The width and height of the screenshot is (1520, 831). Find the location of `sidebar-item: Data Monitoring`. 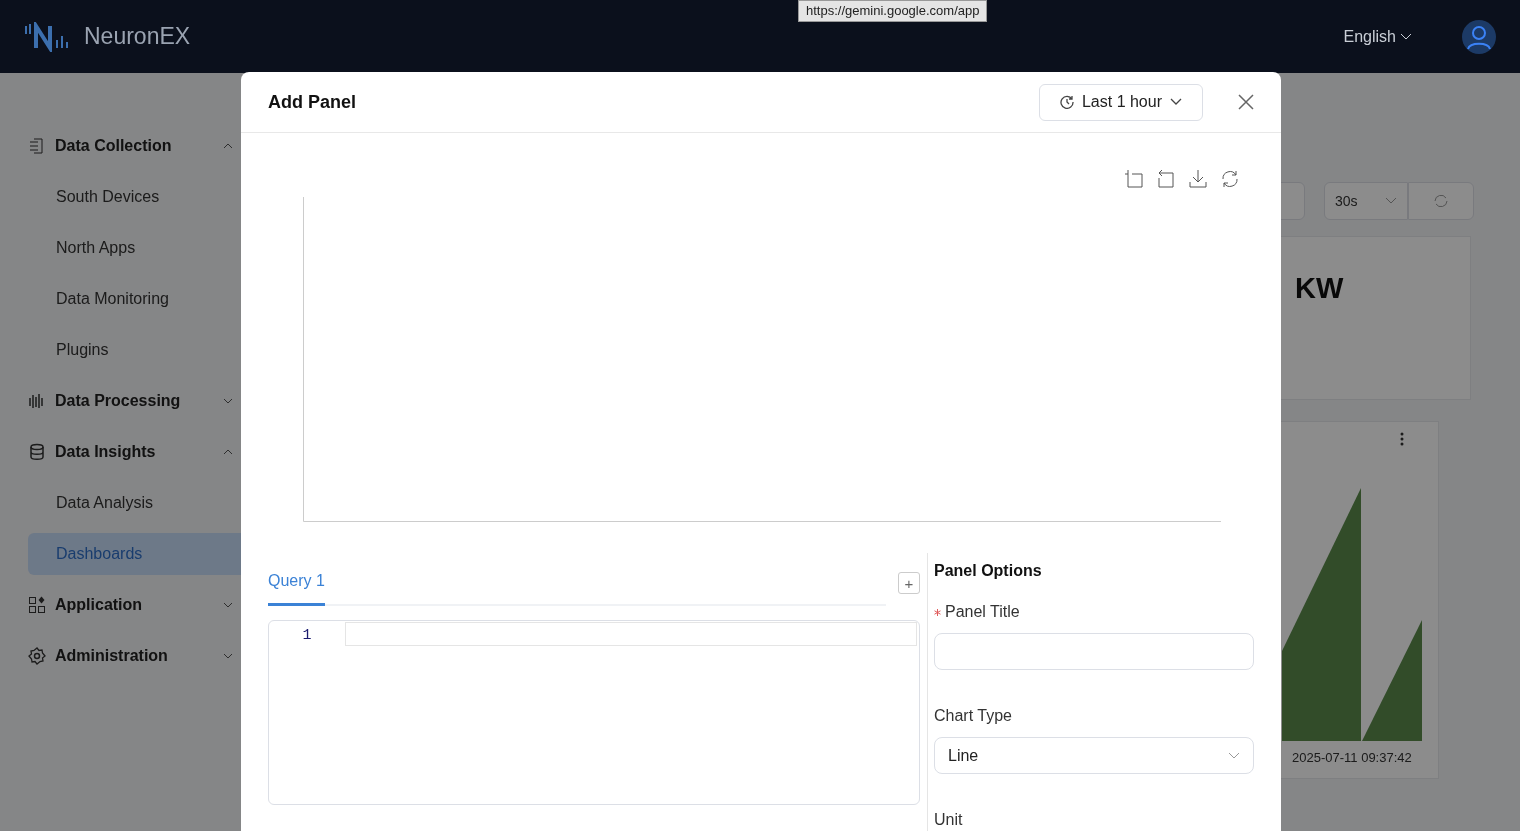

sidebar-item: Data Monitoring is located at coordinates (134, 299).